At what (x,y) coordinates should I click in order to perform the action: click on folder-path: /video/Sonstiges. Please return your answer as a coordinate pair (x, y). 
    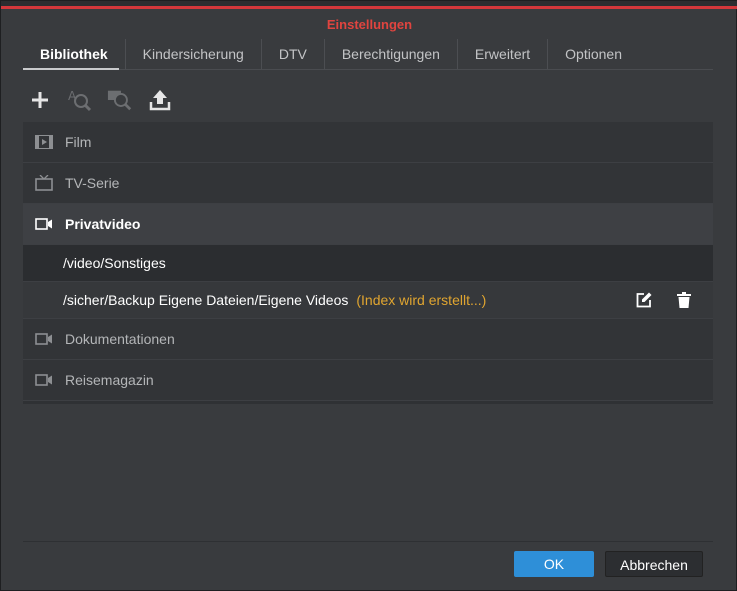
    Looking at the image, I should click on (114, 263).